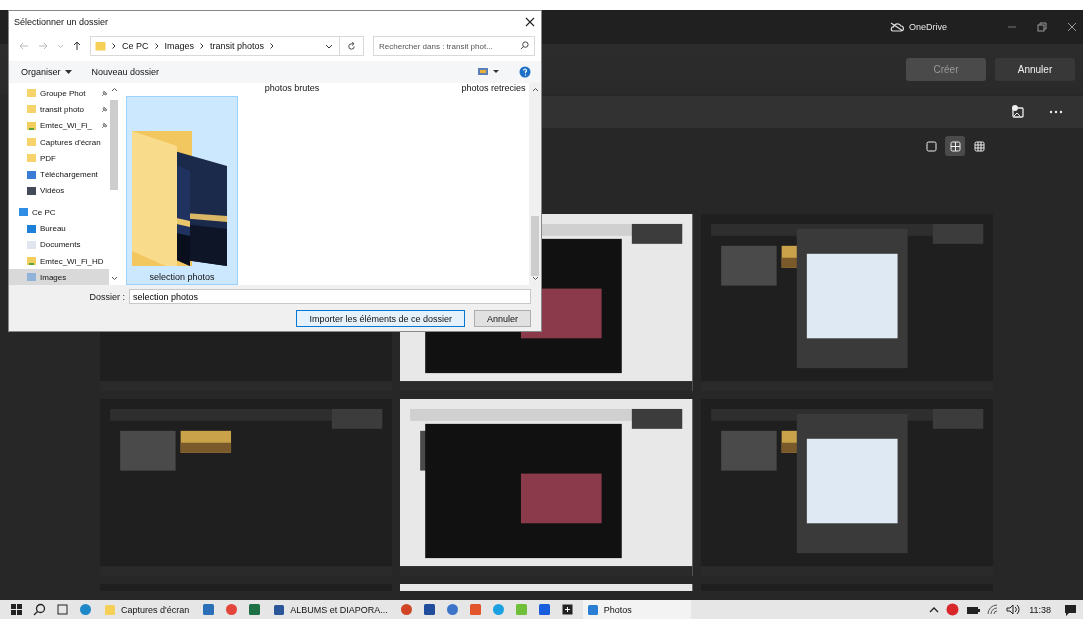 The height and width of the screenshot is (619, 1083). I want to click on wifi-icon, so click(993, 609).